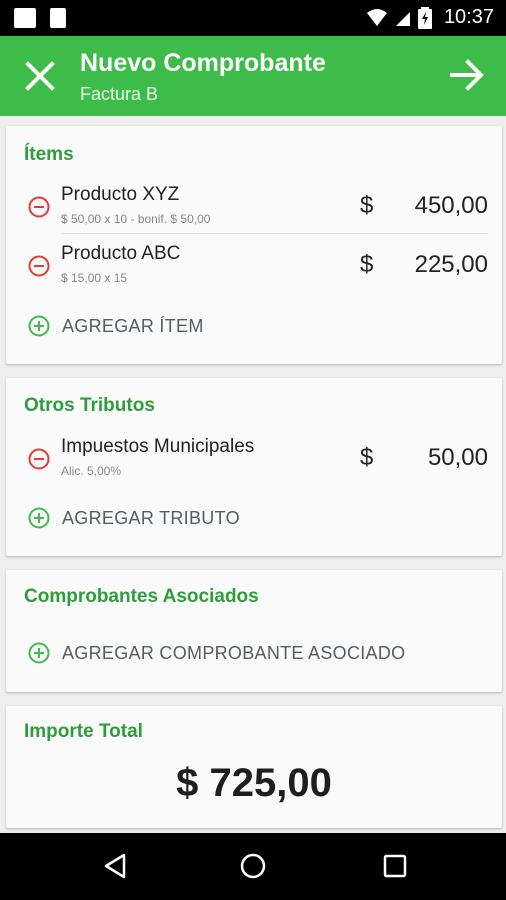  I want to click on total-amount: $ 725,00, so click(254, 783).